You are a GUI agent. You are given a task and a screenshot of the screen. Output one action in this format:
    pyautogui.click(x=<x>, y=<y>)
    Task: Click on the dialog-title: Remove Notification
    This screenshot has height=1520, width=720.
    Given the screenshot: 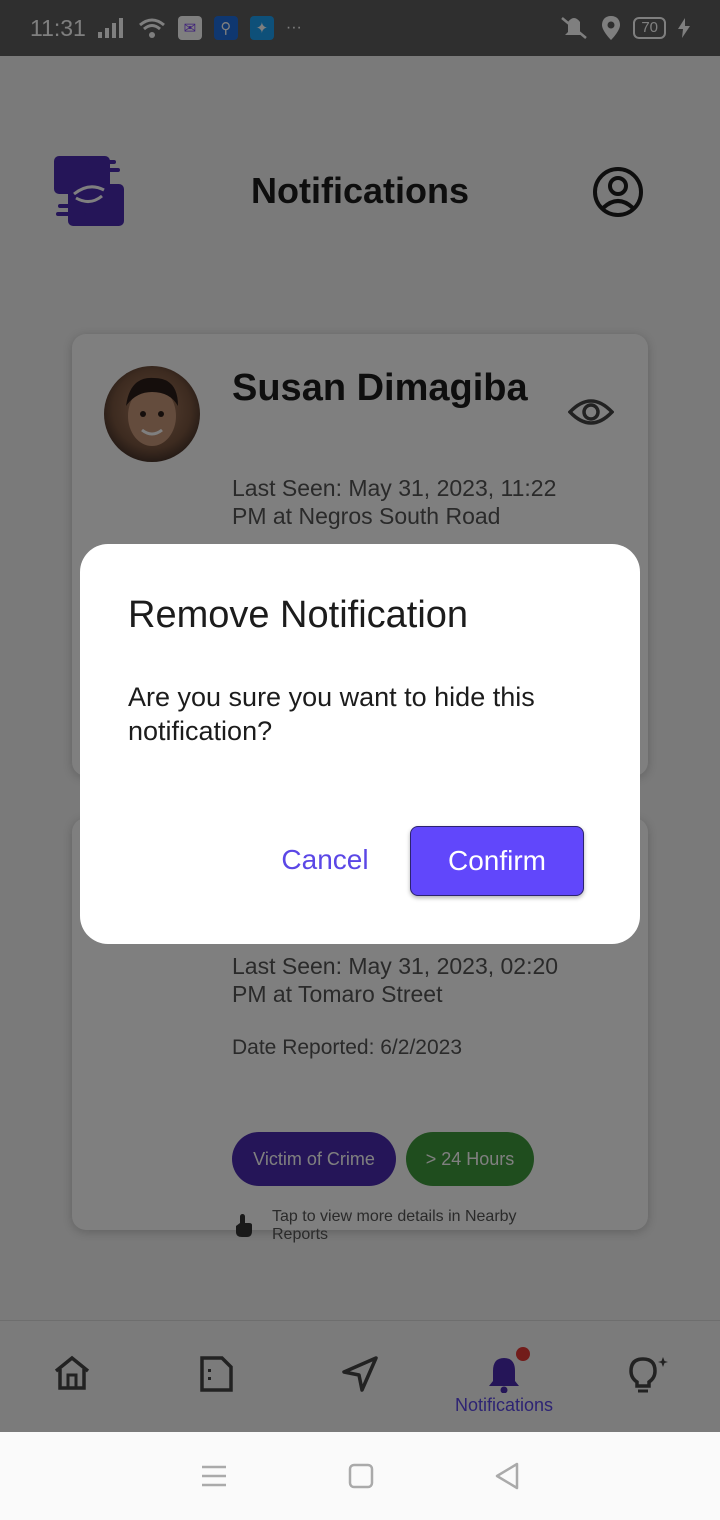 What is the action you would take?
    pyautogui.click(x=298, y=615)
    